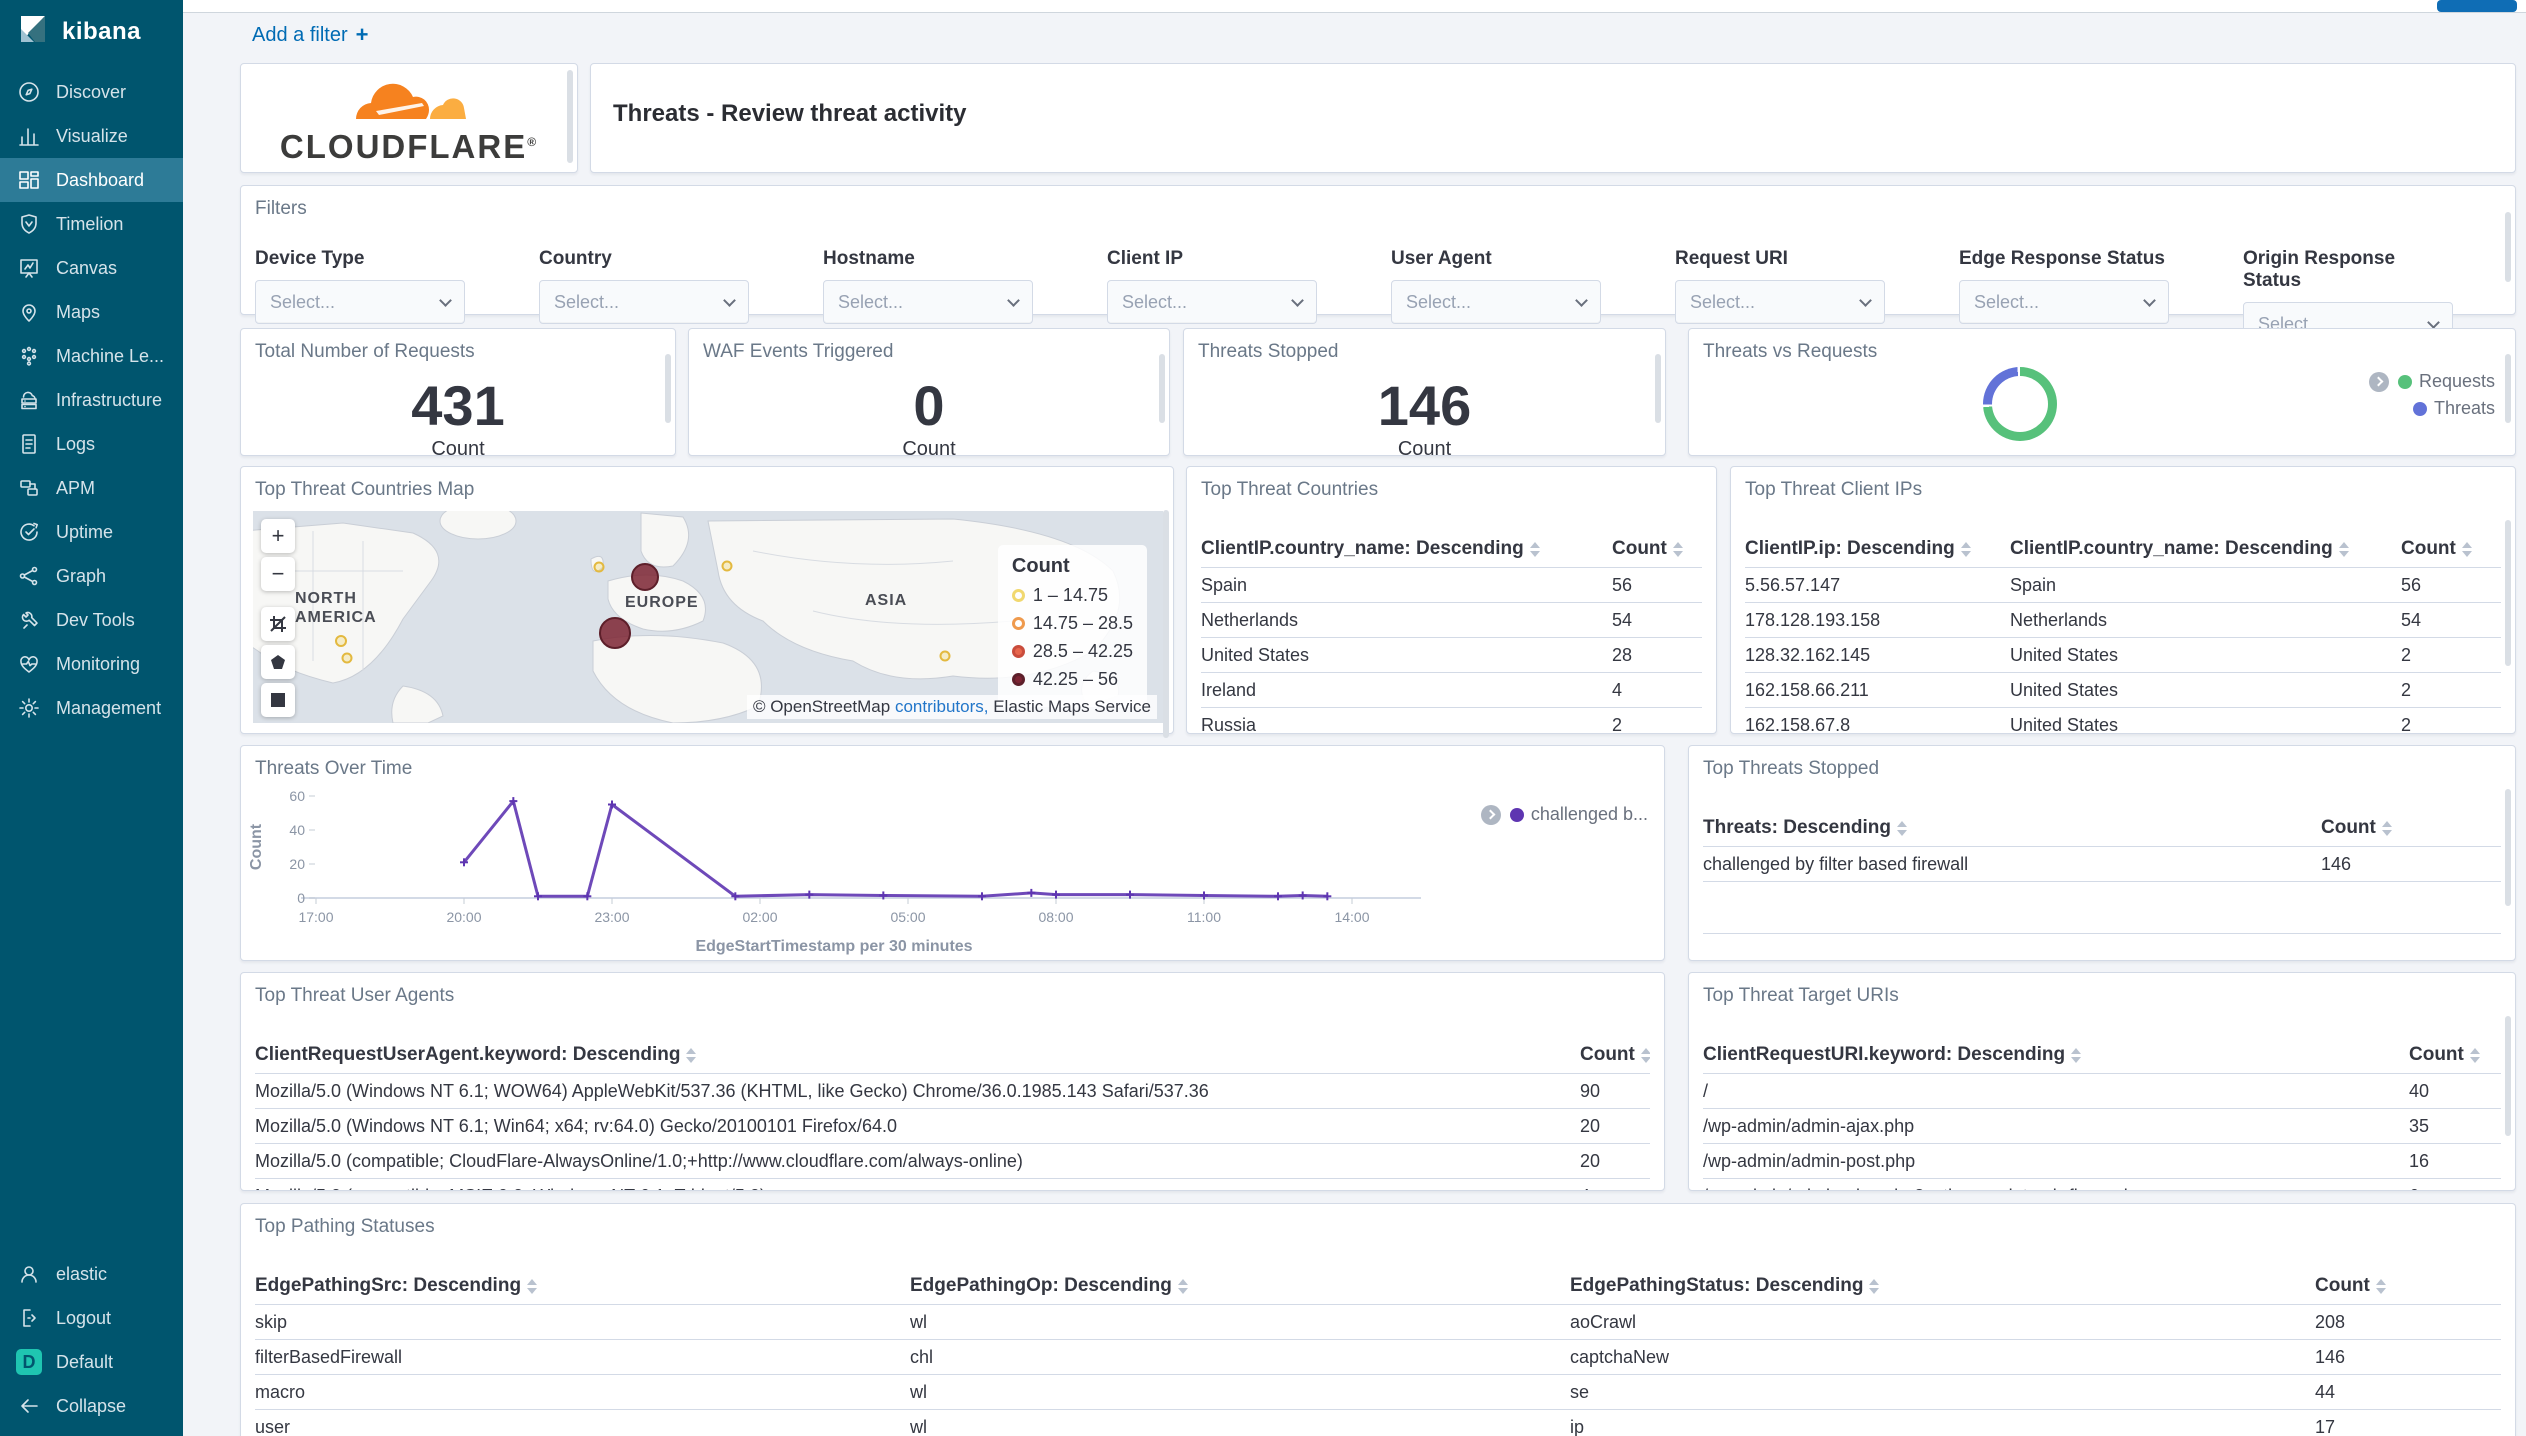 The image size is (2526, 1436). What do you see at coordinates (2123, 721) in the screenshot?
I see `table-row: 162.158.67.8 United States 2` at bounding box center [2123, 721].